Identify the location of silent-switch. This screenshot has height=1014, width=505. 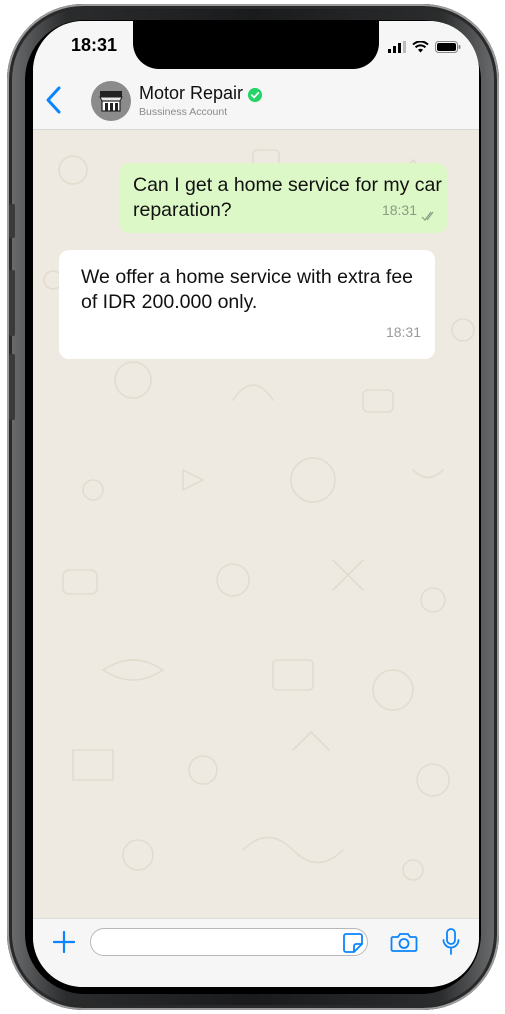
(12, 221).